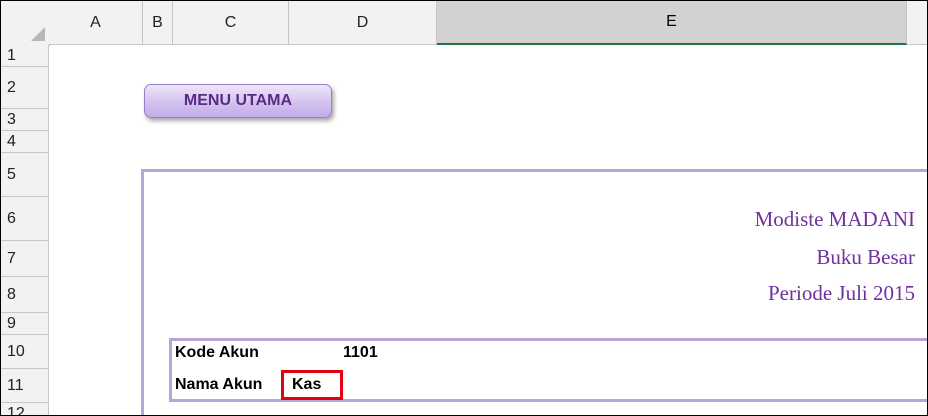  Describe the element at coordinates (25, 386) in the screenshot. I see `row-header-11: 11` at that location.